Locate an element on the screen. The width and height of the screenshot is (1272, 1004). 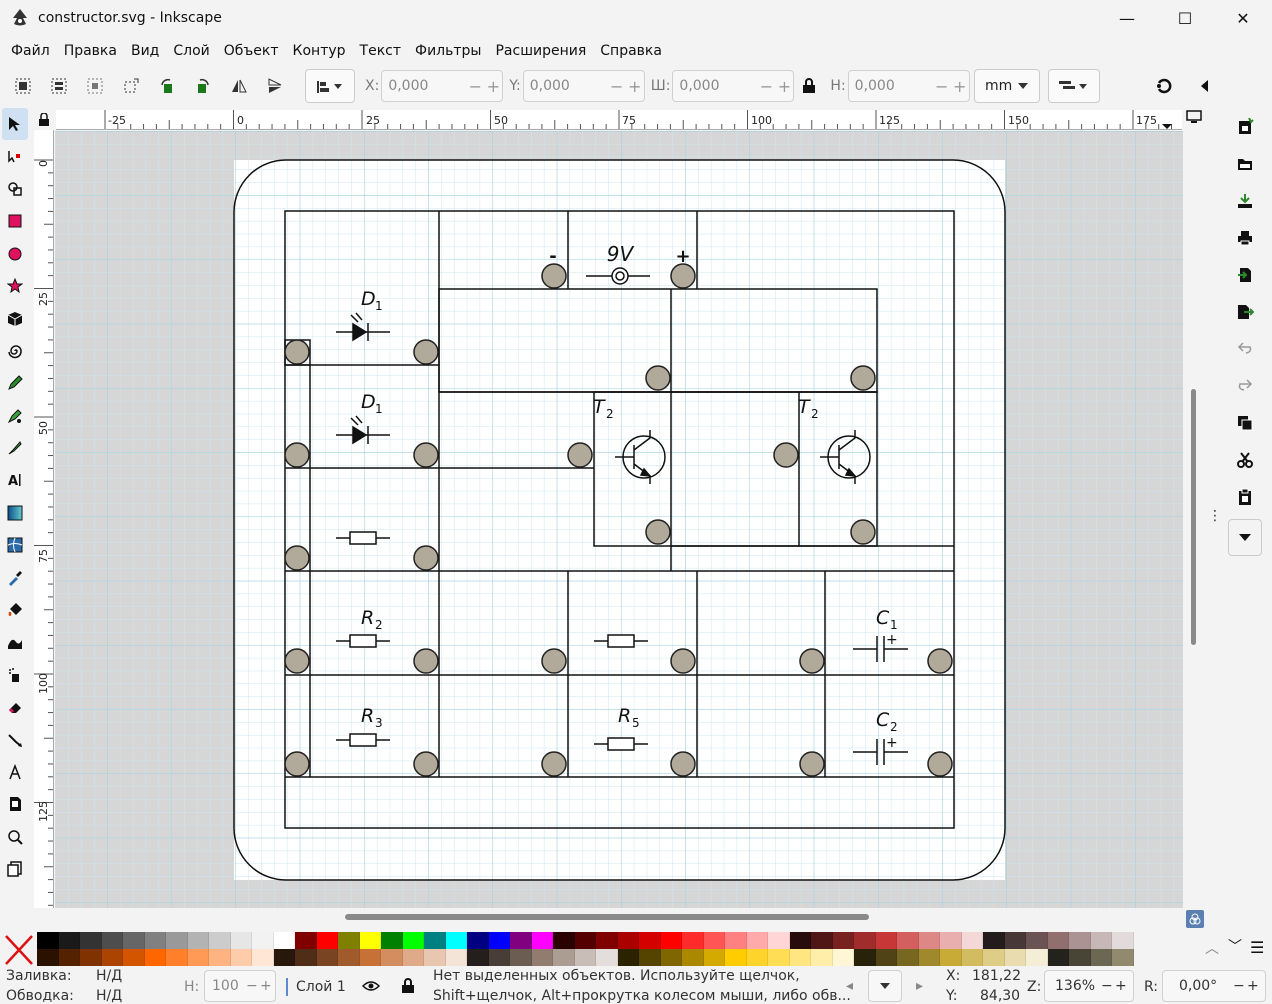
star-tool is located at coordinates (15, 286).